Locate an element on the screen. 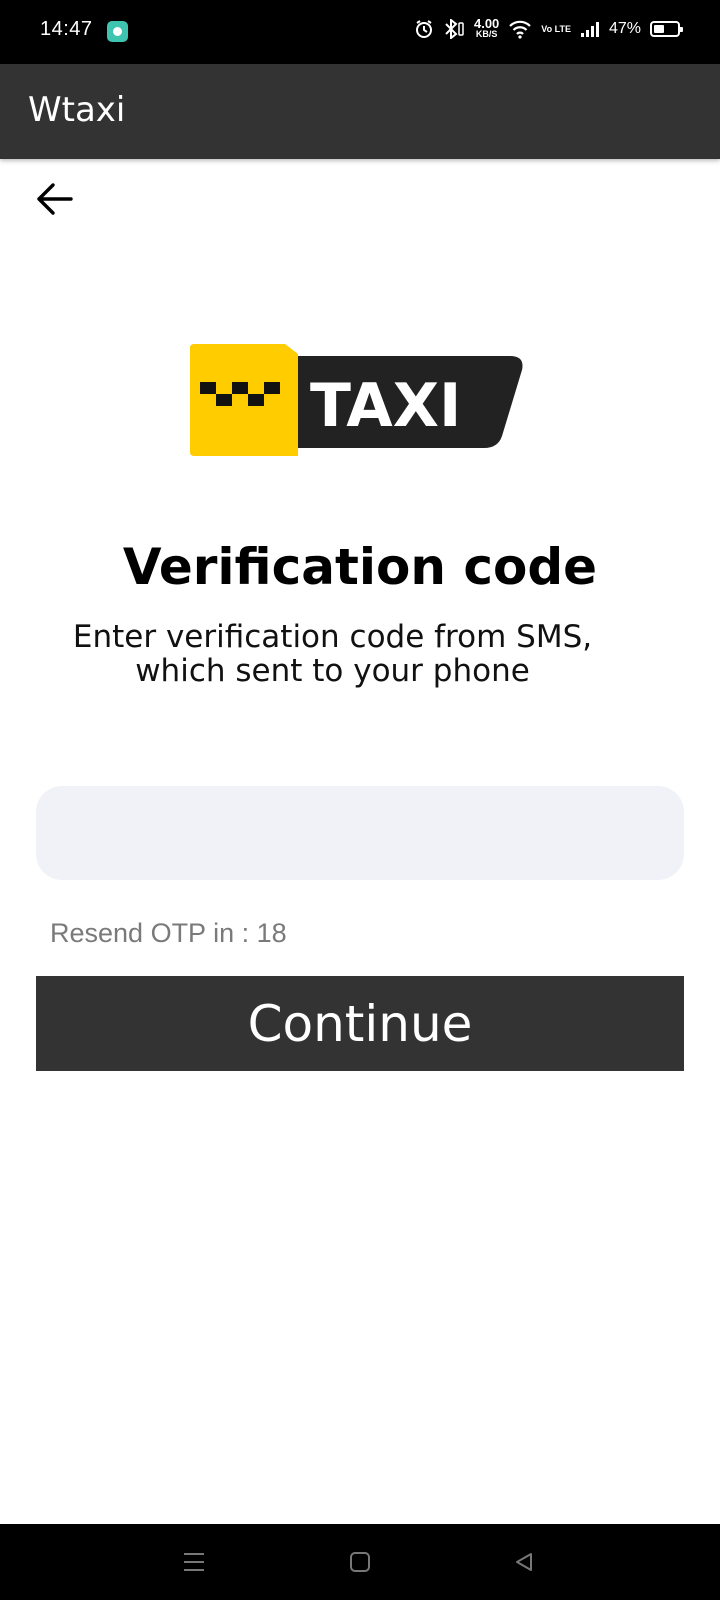 Image resolution: width=720 pixels, height=1600 pixels. taxi-logo: TAXI is located at coordinates (360, 401).